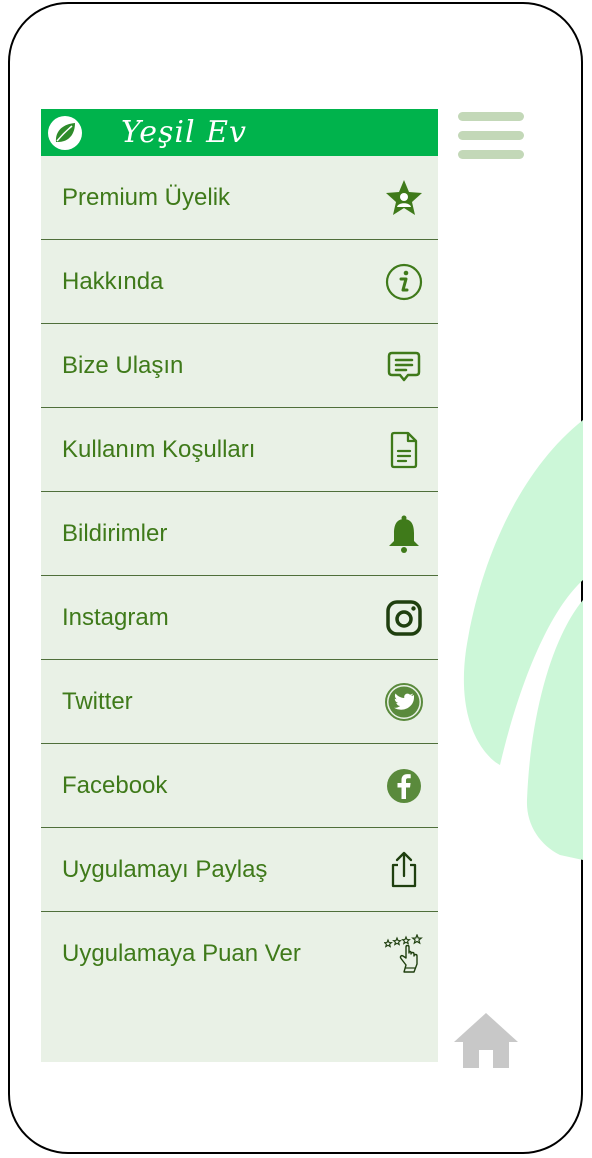 This screenshot has height=1158, width=592. I want to click on facebook-icon, so click(404, 786).